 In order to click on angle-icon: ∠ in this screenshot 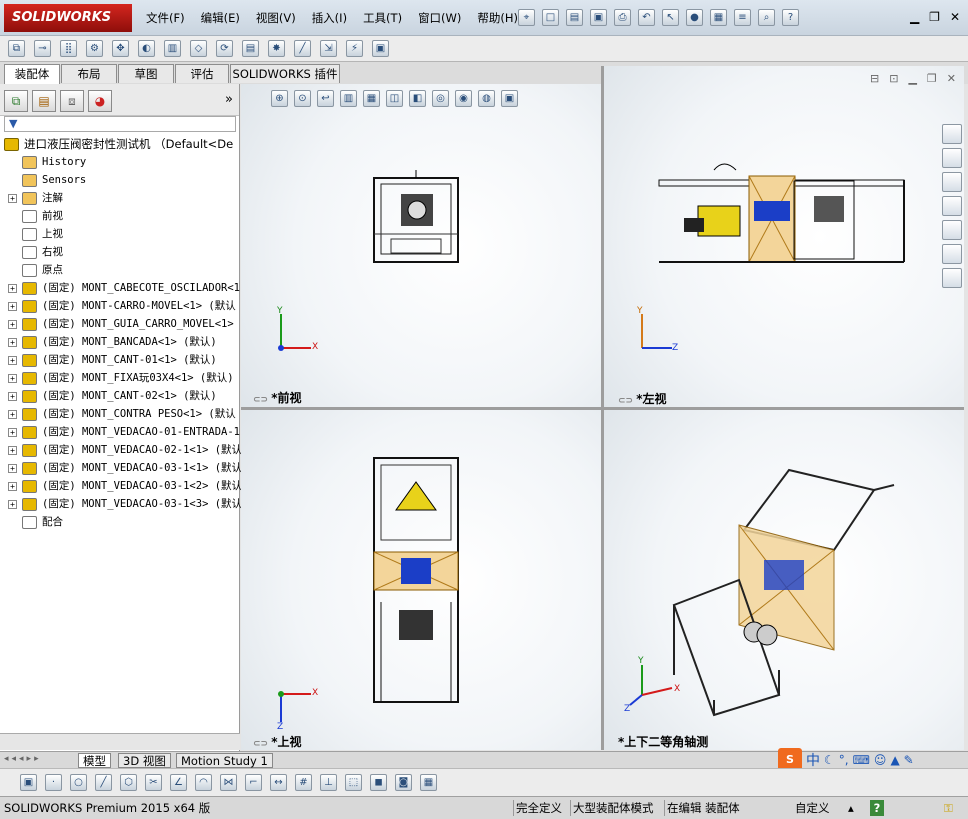, I will do `click(178, 782)`.